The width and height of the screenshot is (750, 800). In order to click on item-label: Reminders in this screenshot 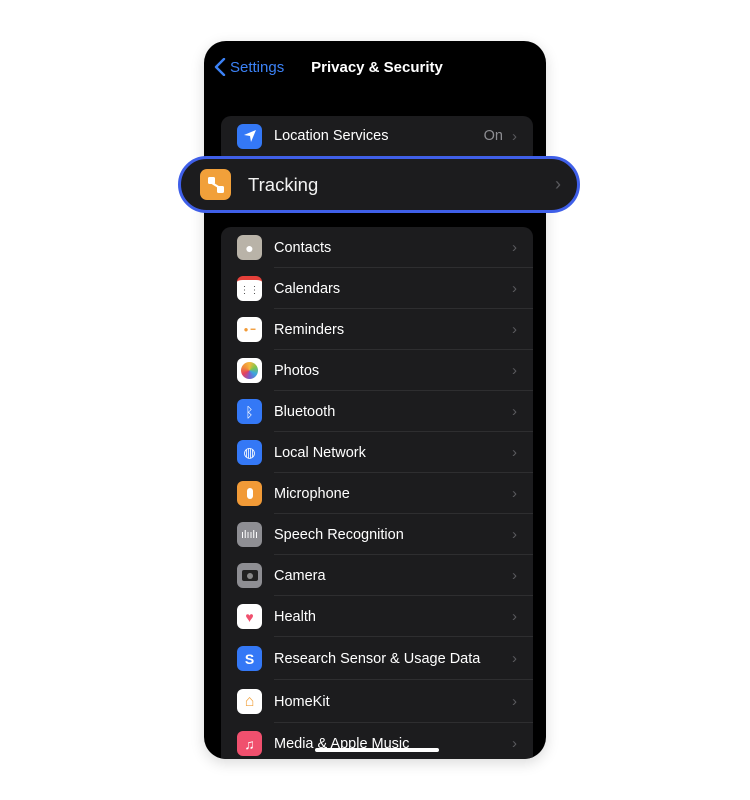, I will do `click(309, 329)`.